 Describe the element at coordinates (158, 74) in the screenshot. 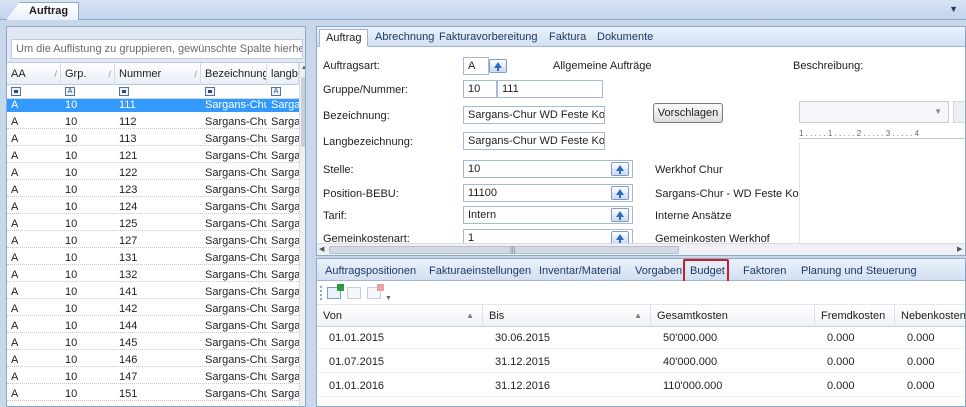

I see `column-header-nummer: Nummer /` at that location.